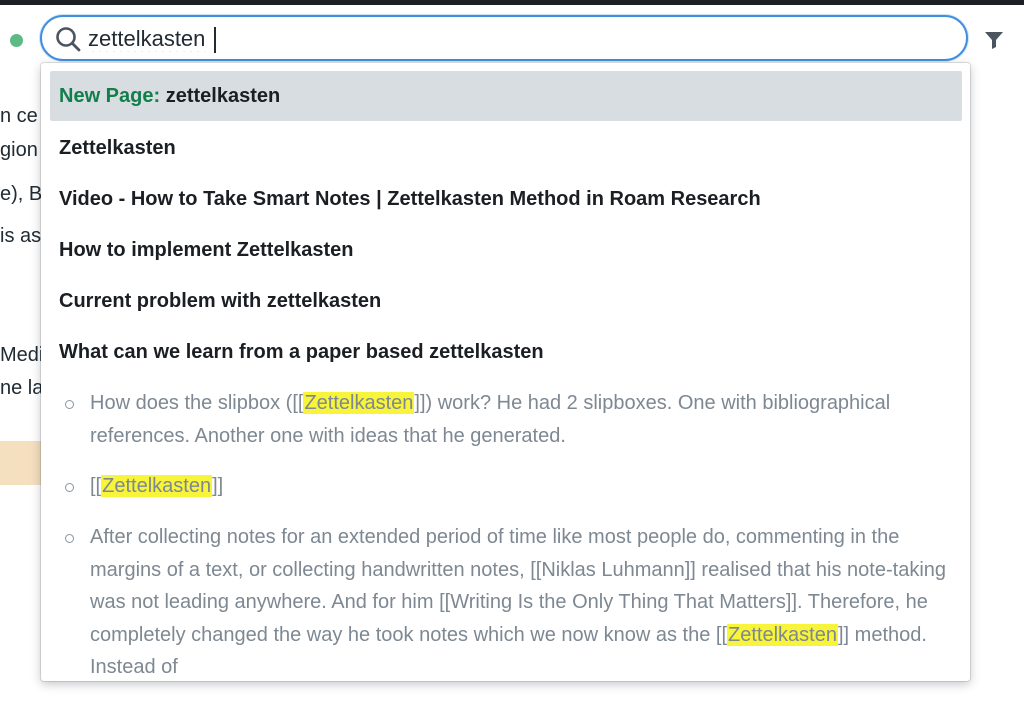 The height and width of the screenshot is (708, 1024). Describe the element at coordinates (512, 2) in the screenshot. I see `window-top-bar` at that location.